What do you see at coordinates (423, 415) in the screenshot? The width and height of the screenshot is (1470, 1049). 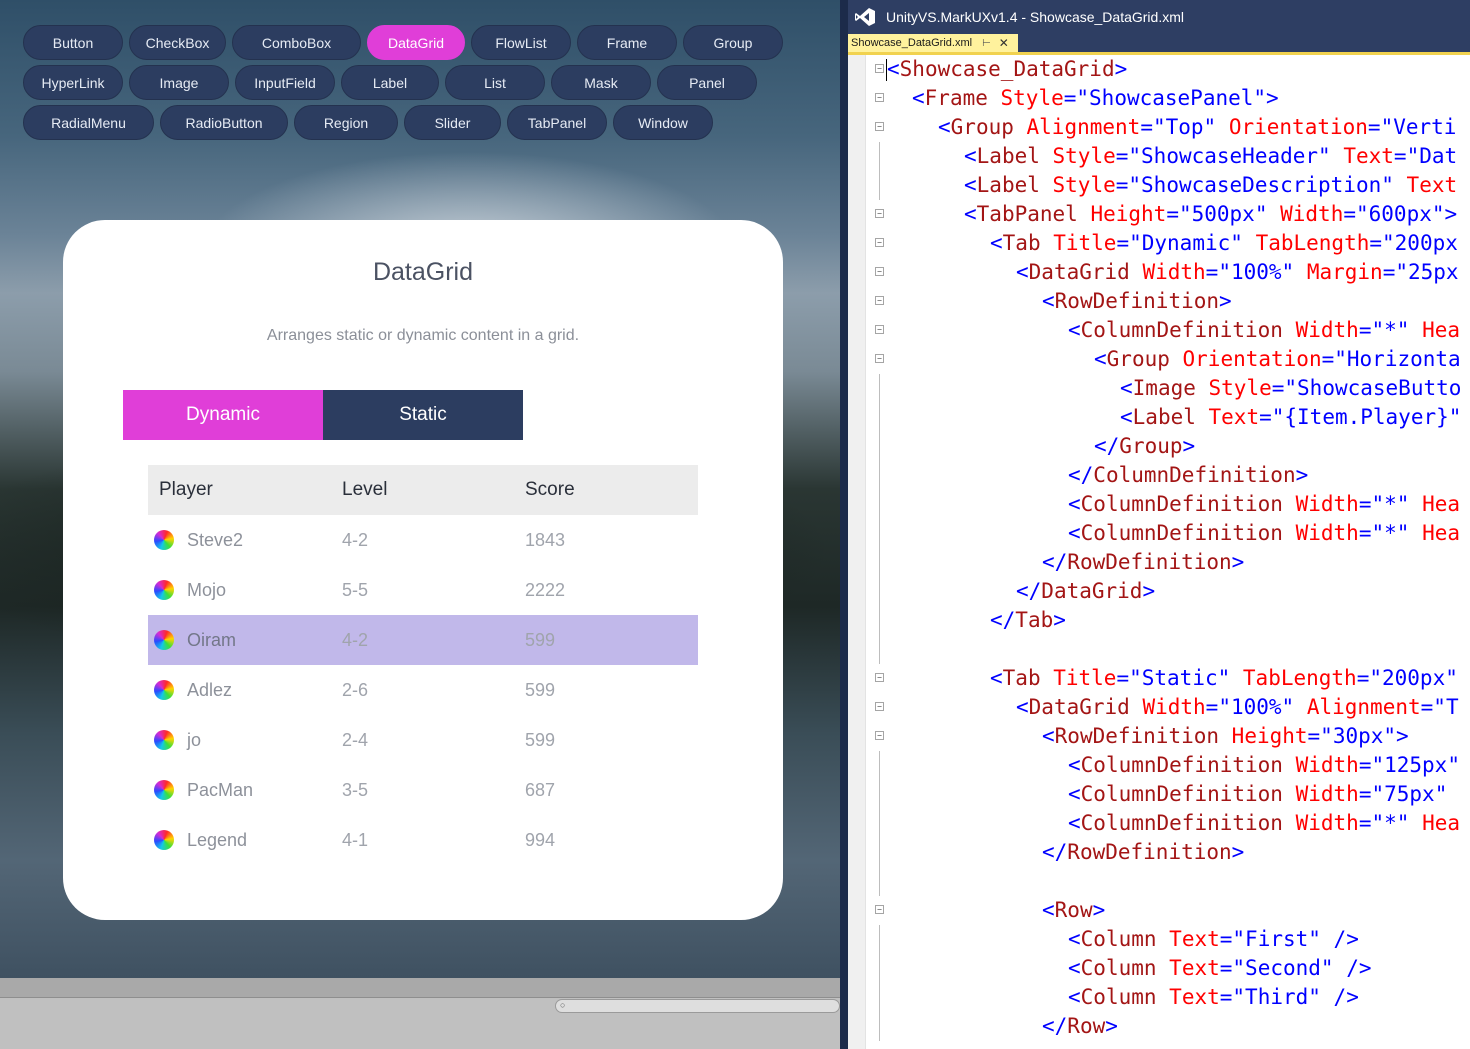 I see `tab-static: Static` at bounding box center [423, 415].